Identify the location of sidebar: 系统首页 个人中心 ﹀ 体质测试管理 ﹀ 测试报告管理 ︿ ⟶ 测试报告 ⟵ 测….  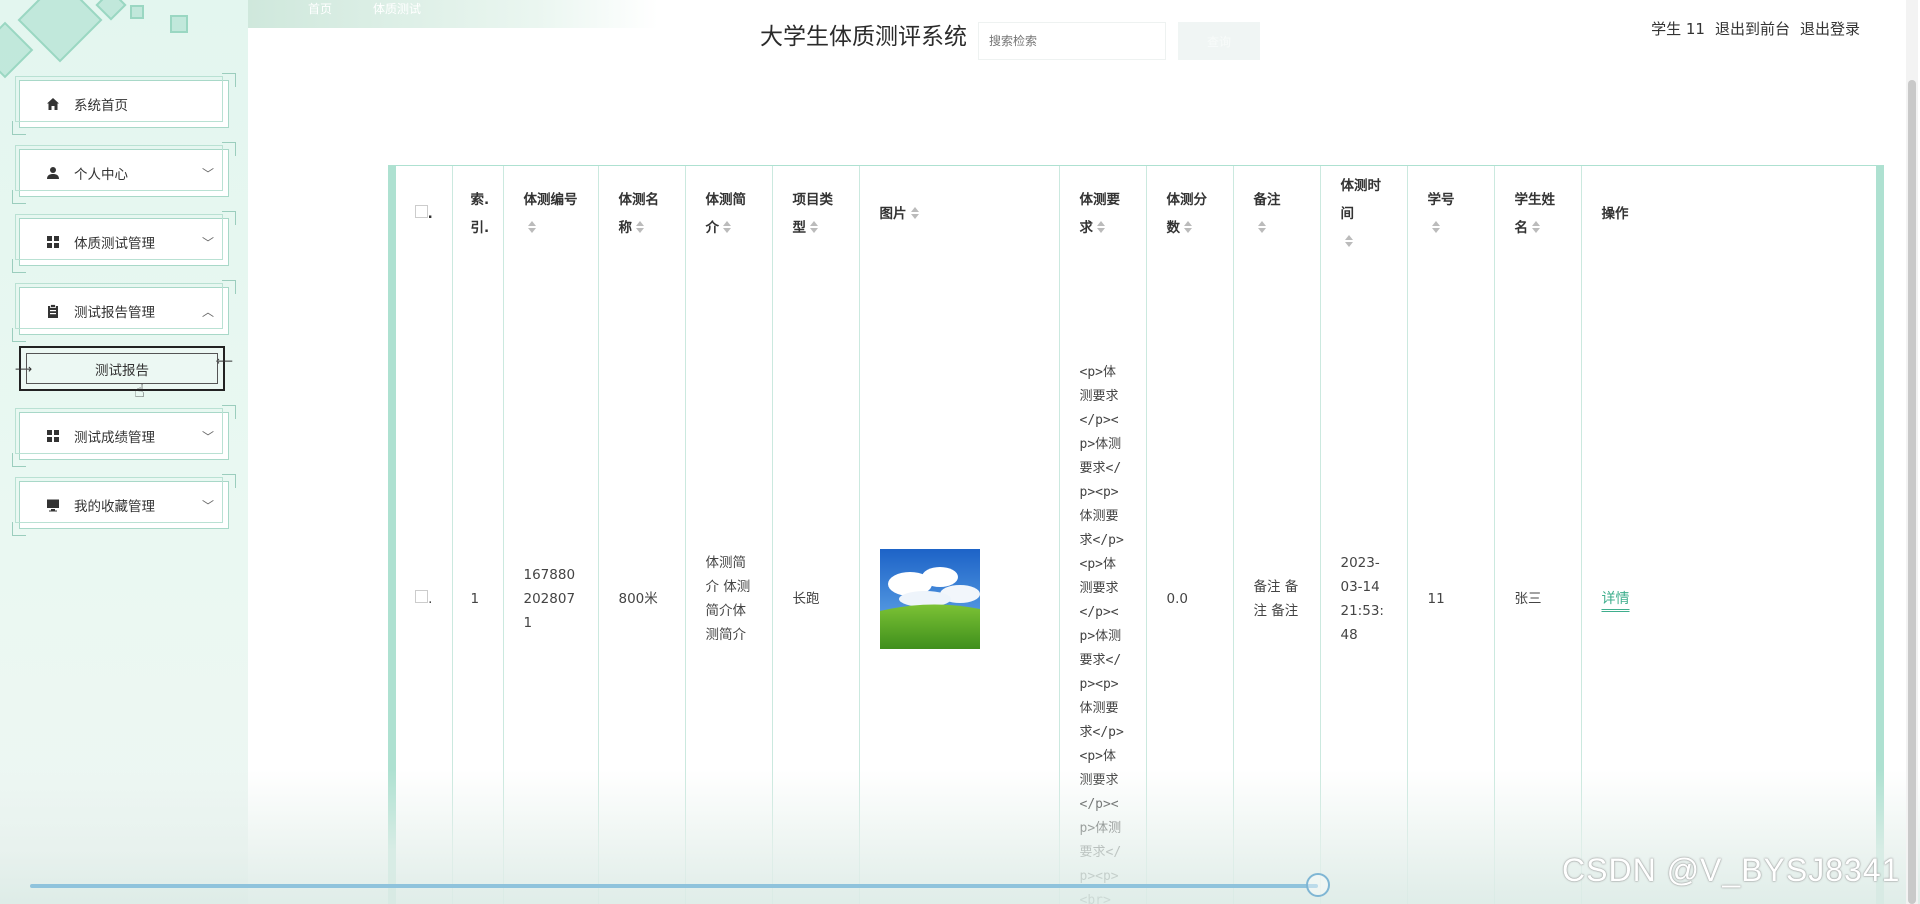
(124, 452).